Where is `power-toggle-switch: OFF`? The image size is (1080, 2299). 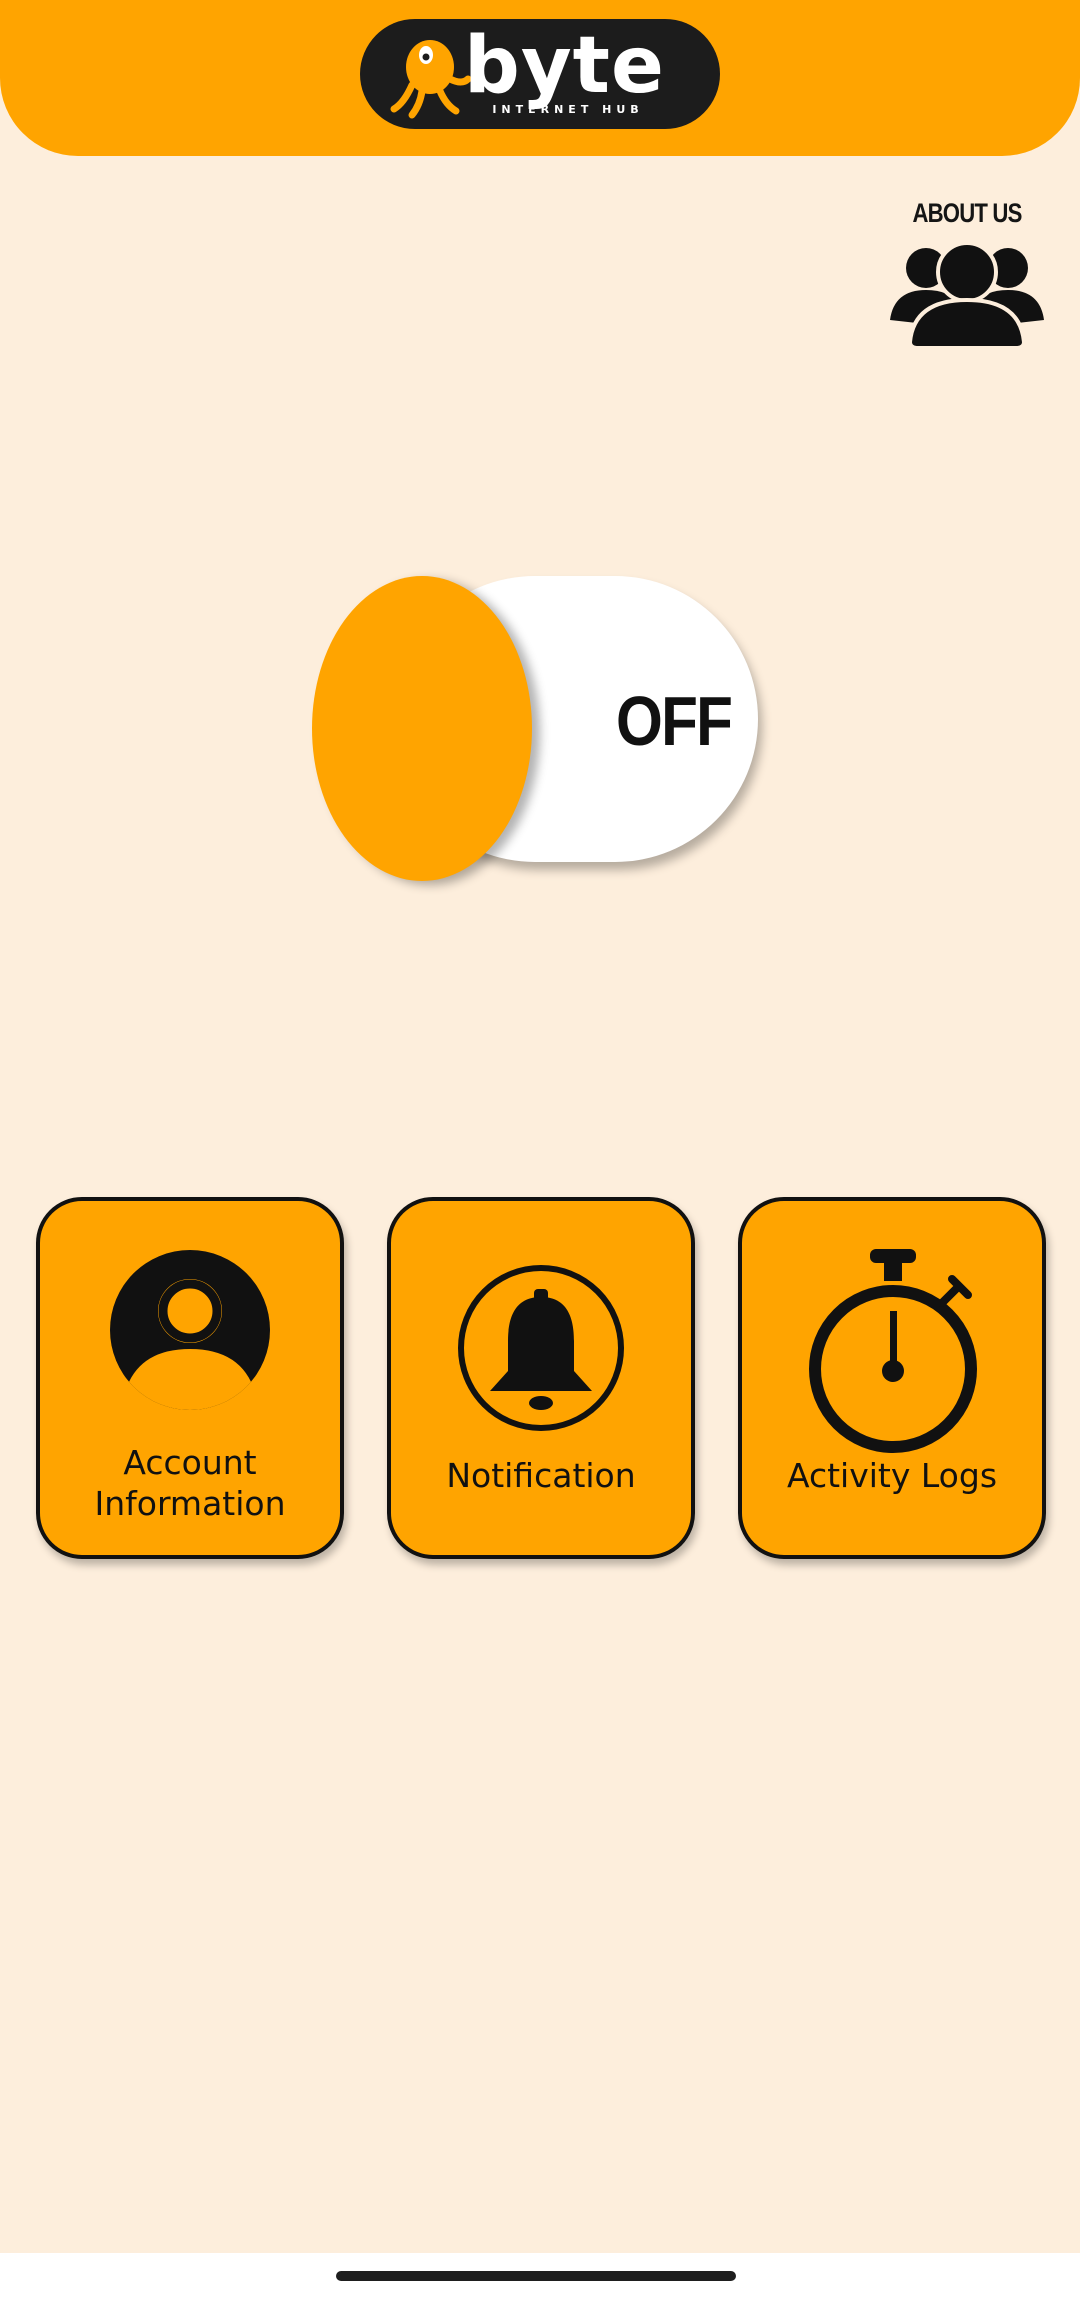
power-toggle-switch: OFF is located at coordinates (535, 728).